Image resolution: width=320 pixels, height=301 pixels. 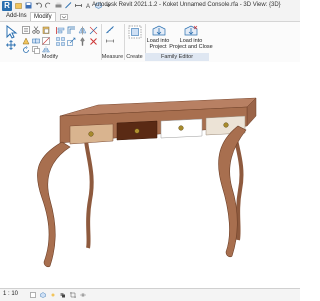 I want to click on trim-extend-icon, so click(x=93, y=30).